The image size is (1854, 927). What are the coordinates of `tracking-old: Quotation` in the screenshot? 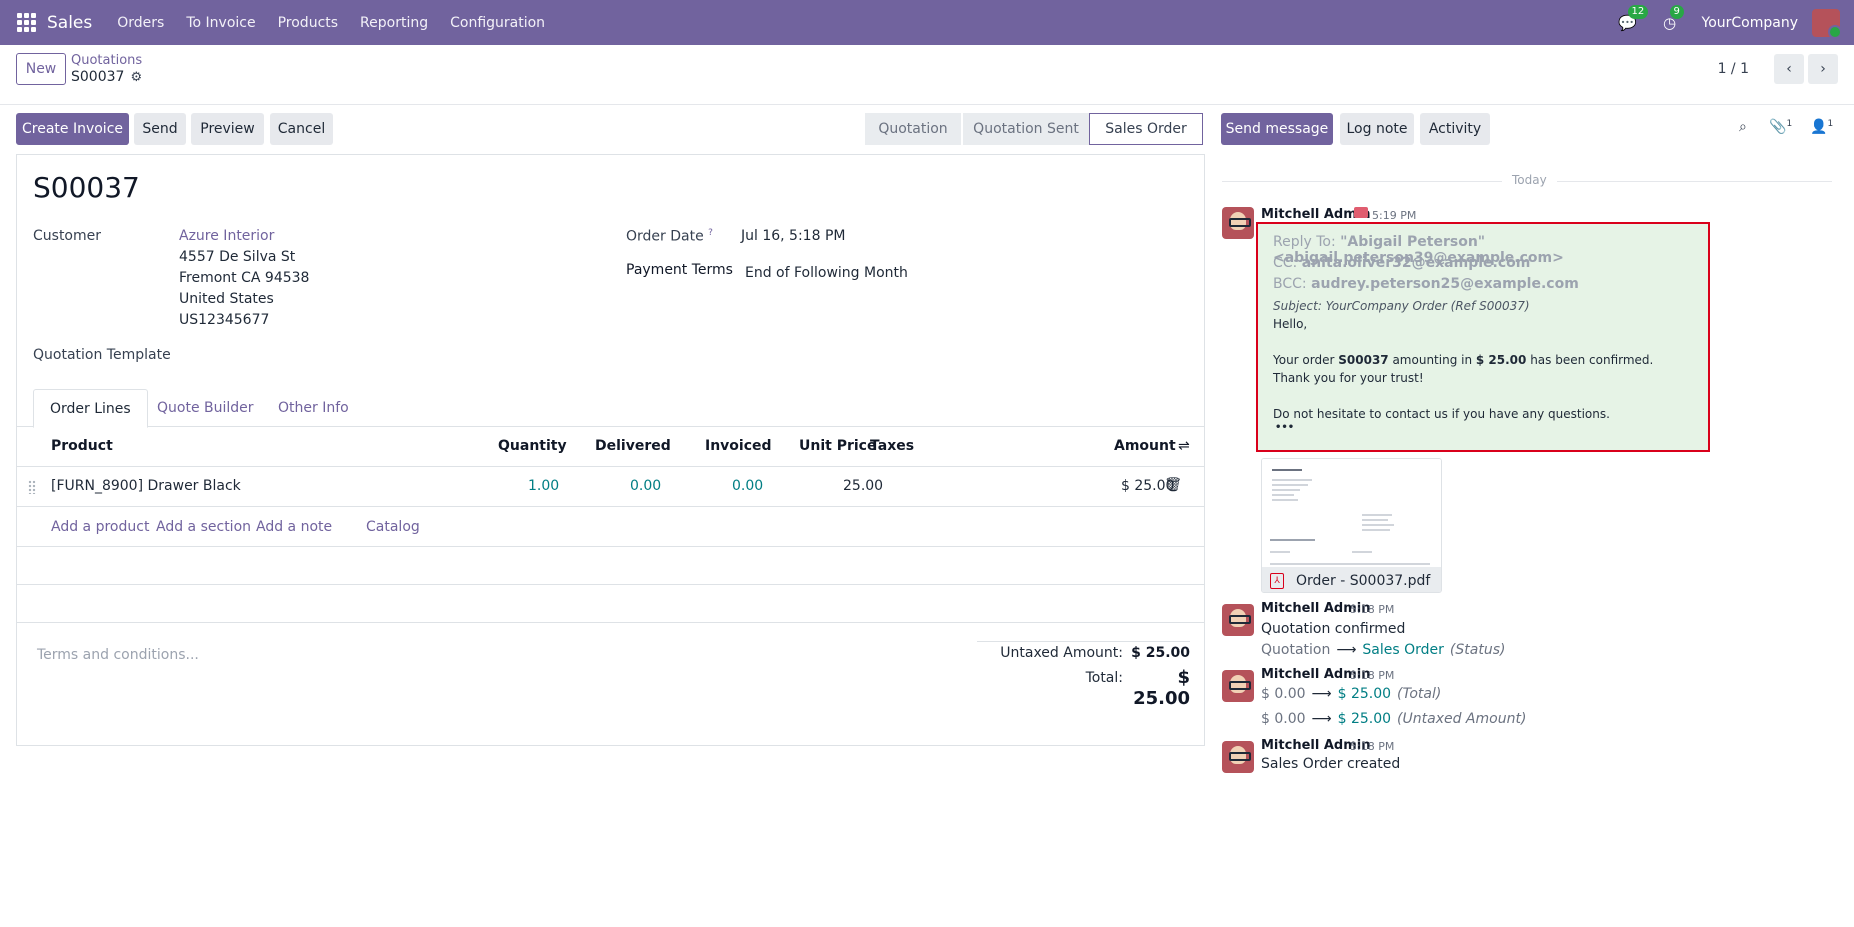 It's located at (1296, 650).